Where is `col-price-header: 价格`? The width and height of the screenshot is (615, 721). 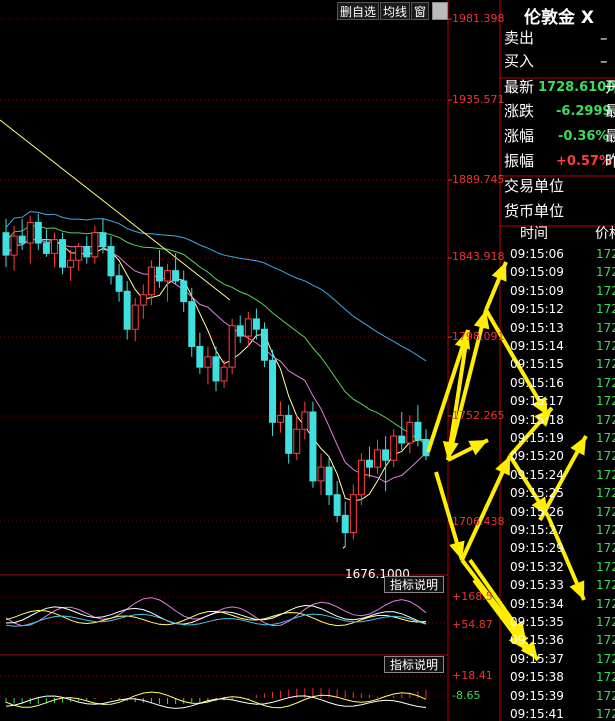
col-price-header: 价格 is located at coordinates (605, 234).